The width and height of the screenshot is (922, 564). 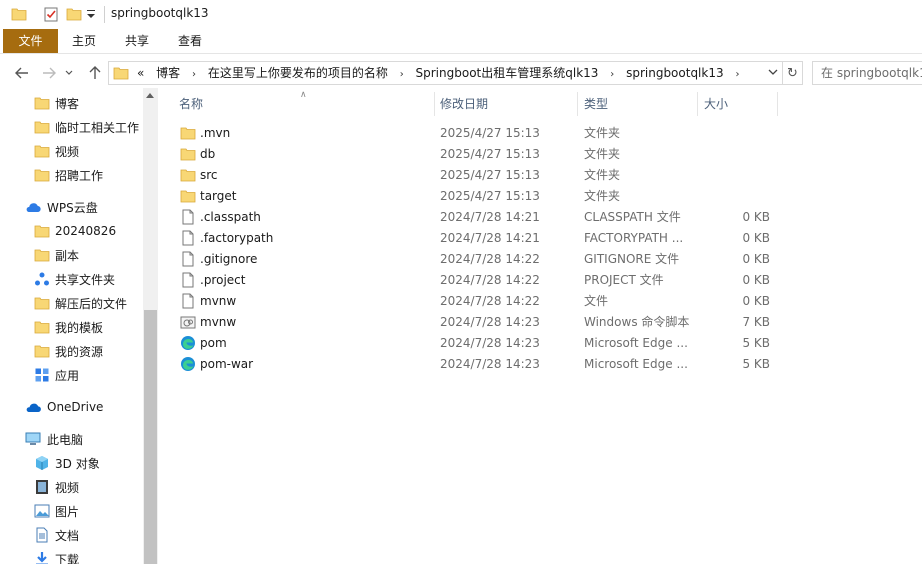 I want to click on navigation-scrollbar, so click(x=150, y=326).